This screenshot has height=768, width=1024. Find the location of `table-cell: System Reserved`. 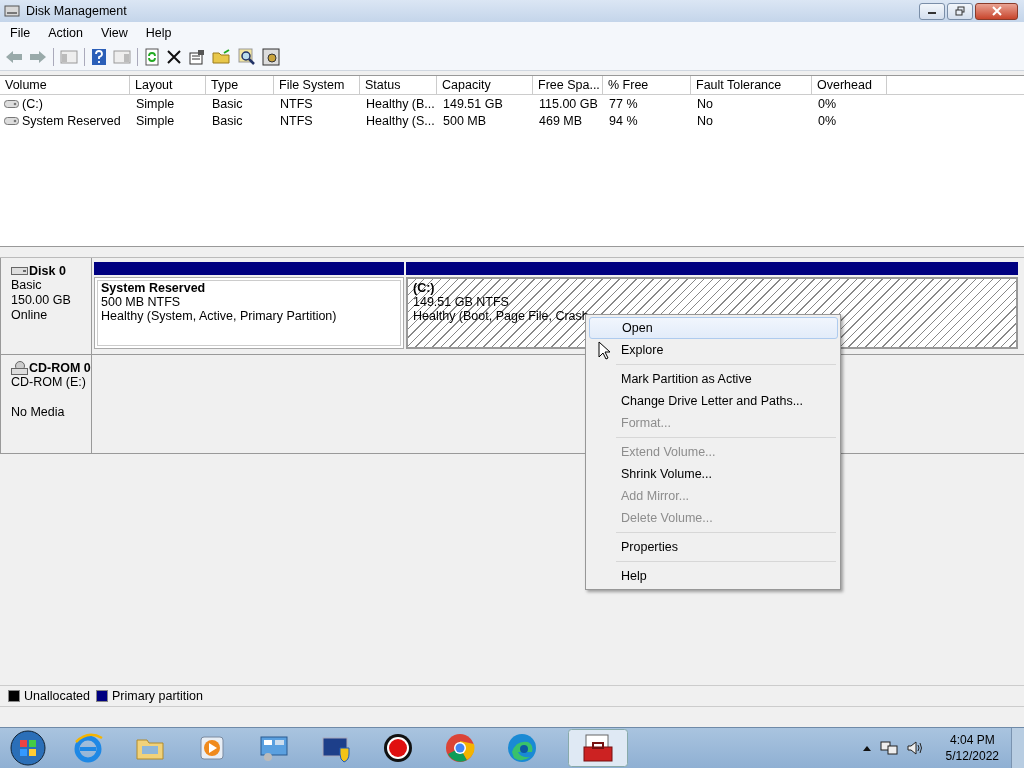

table-cell: System Reserved is located at coordinates (71, 120).